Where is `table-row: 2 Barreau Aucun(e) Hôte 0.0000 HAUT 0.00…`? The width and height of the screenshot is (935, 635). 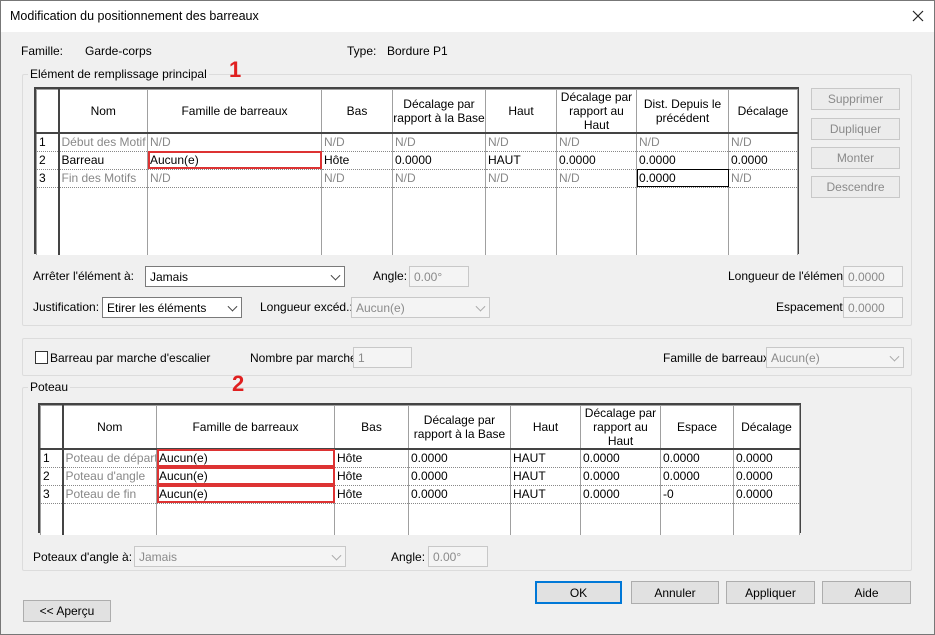
table-row: 2 Barreau Aucun(e) Hôte 0.0000 HAUT 0.00… is located at coordinates (417, 160).